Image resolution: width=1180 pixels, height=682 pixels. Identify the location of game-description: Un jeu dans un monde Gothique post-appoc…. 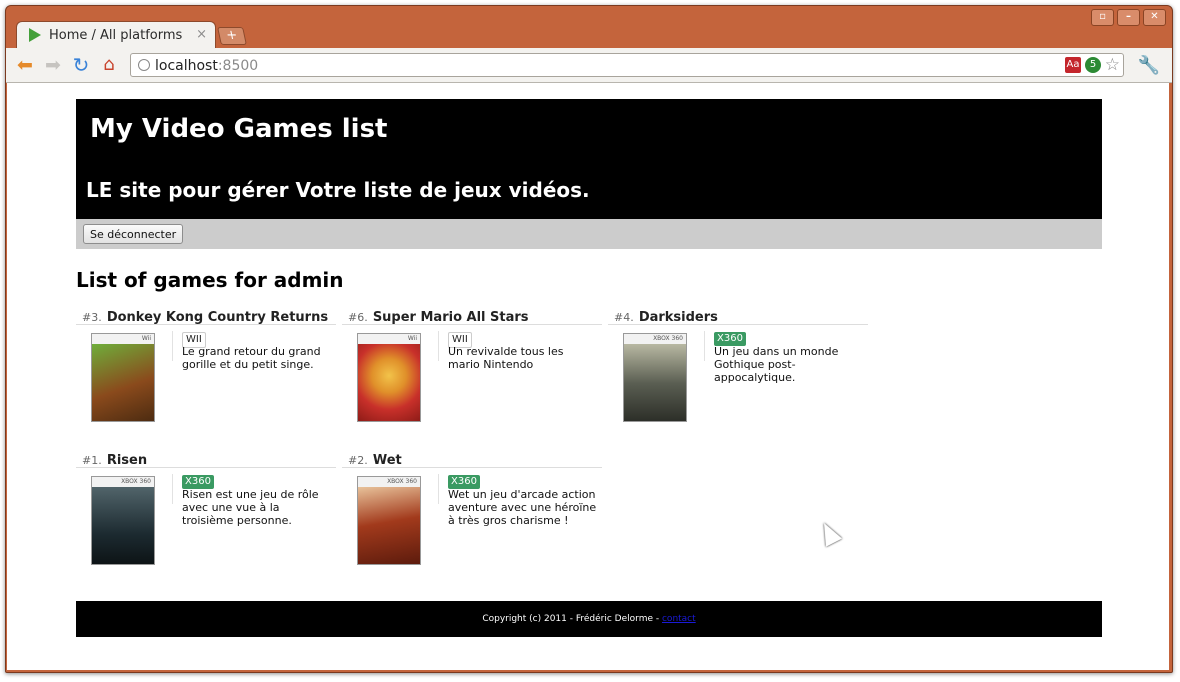
(776, 364).